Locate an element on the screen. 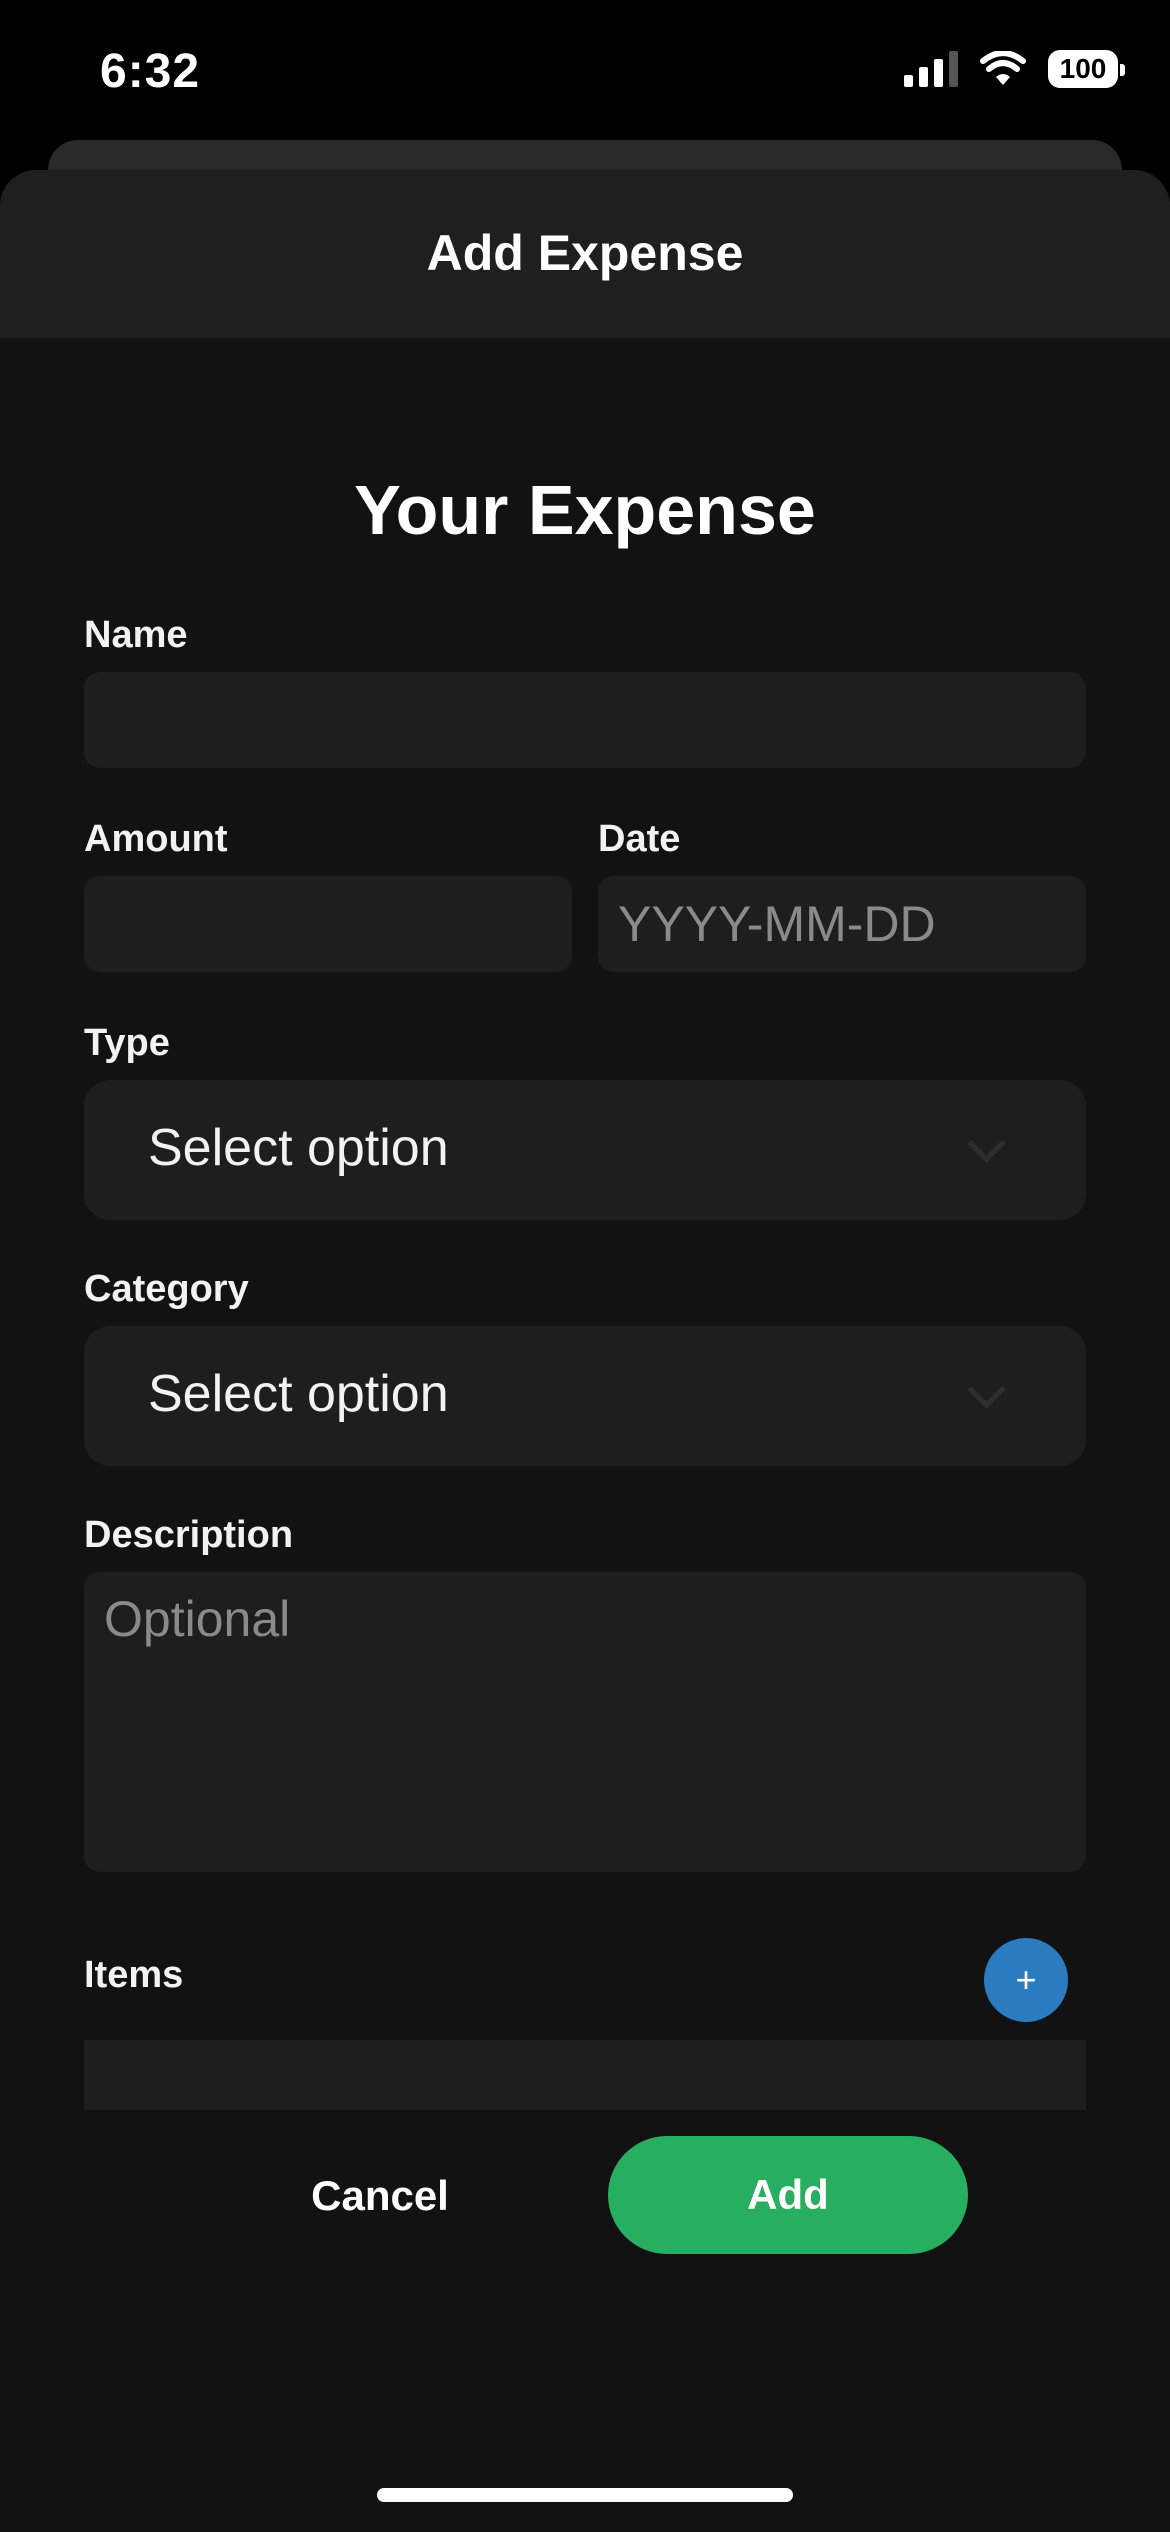 This screenshot has height=2532, width=1170. type-label: Type is located at coordinates (127, 1043).